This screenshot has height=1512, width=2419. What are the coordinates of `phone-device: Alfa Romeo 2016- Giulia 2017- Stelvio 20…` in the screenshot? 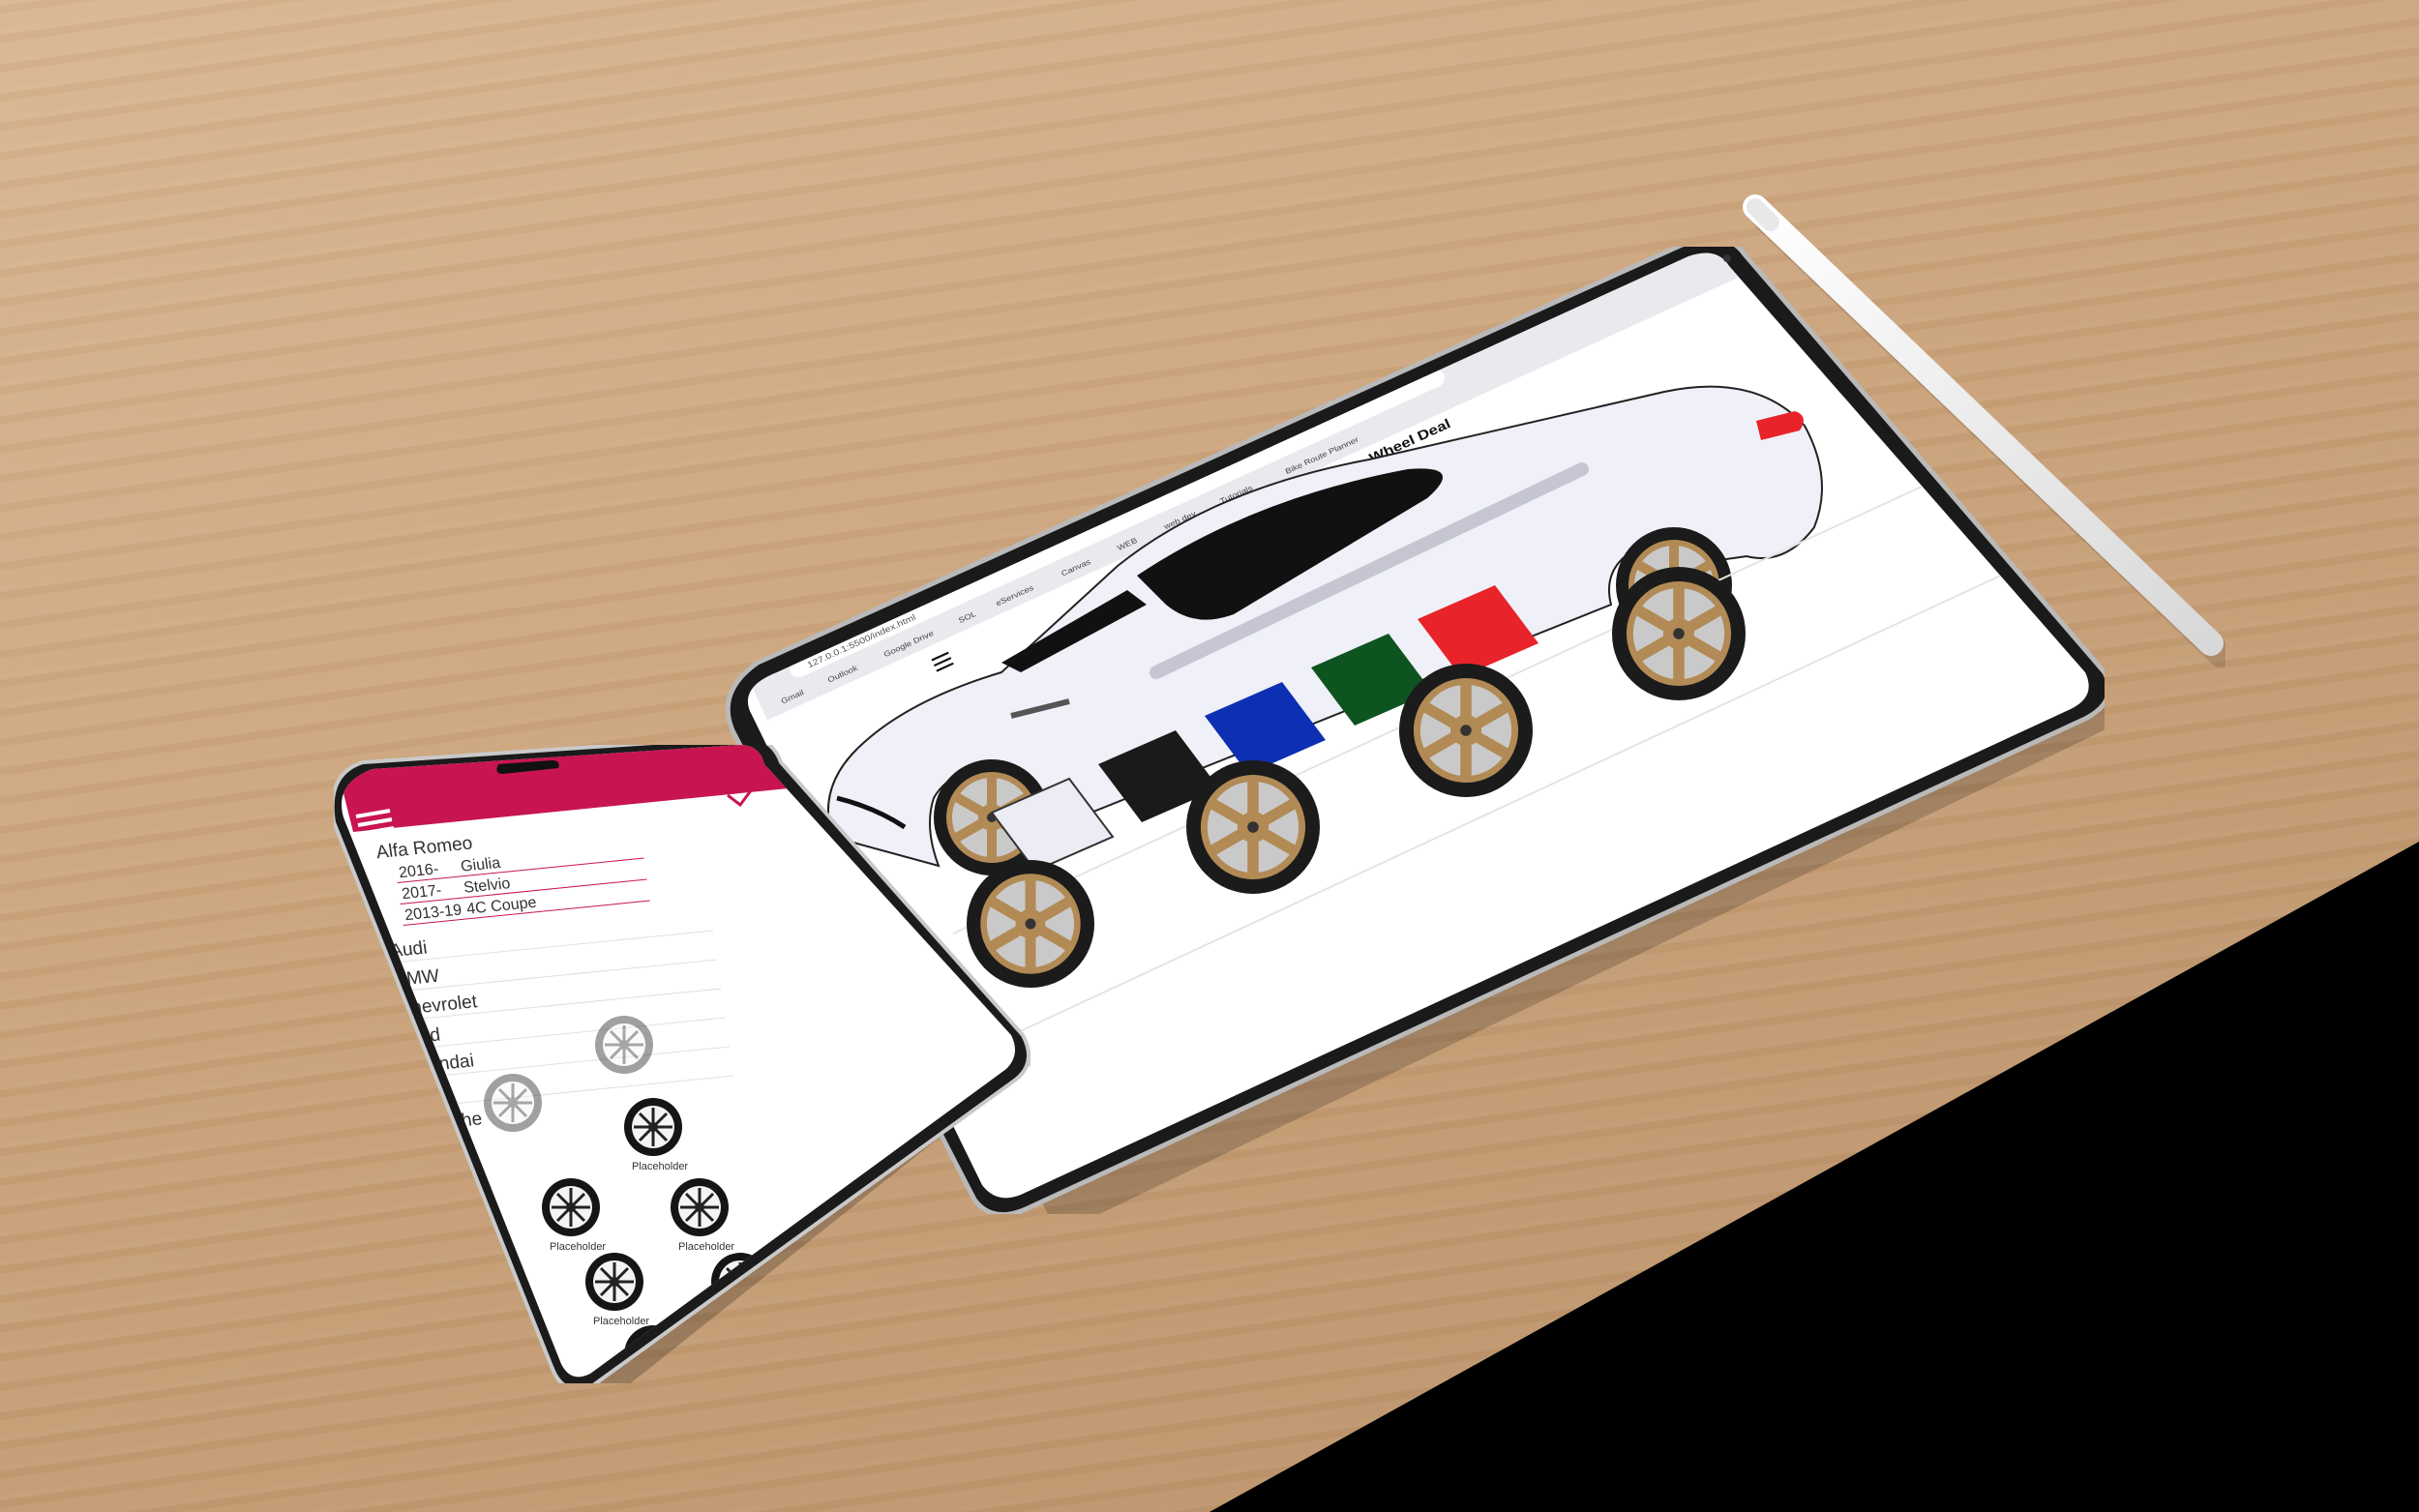 It's located at (682, 1067).